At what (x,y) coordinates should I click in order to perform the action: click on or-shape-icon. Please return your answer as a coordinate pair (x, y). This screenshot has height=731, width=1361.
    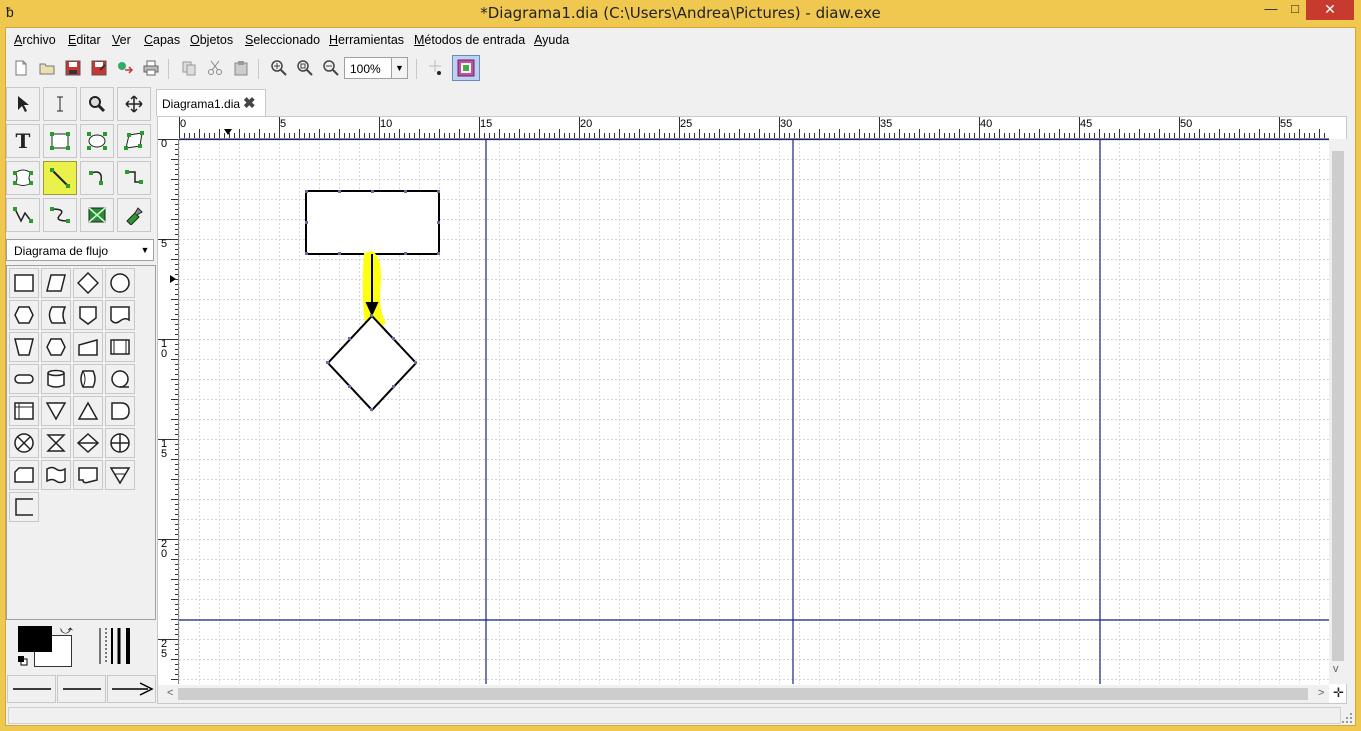
    Looking at the image, I should click on (120, 443).